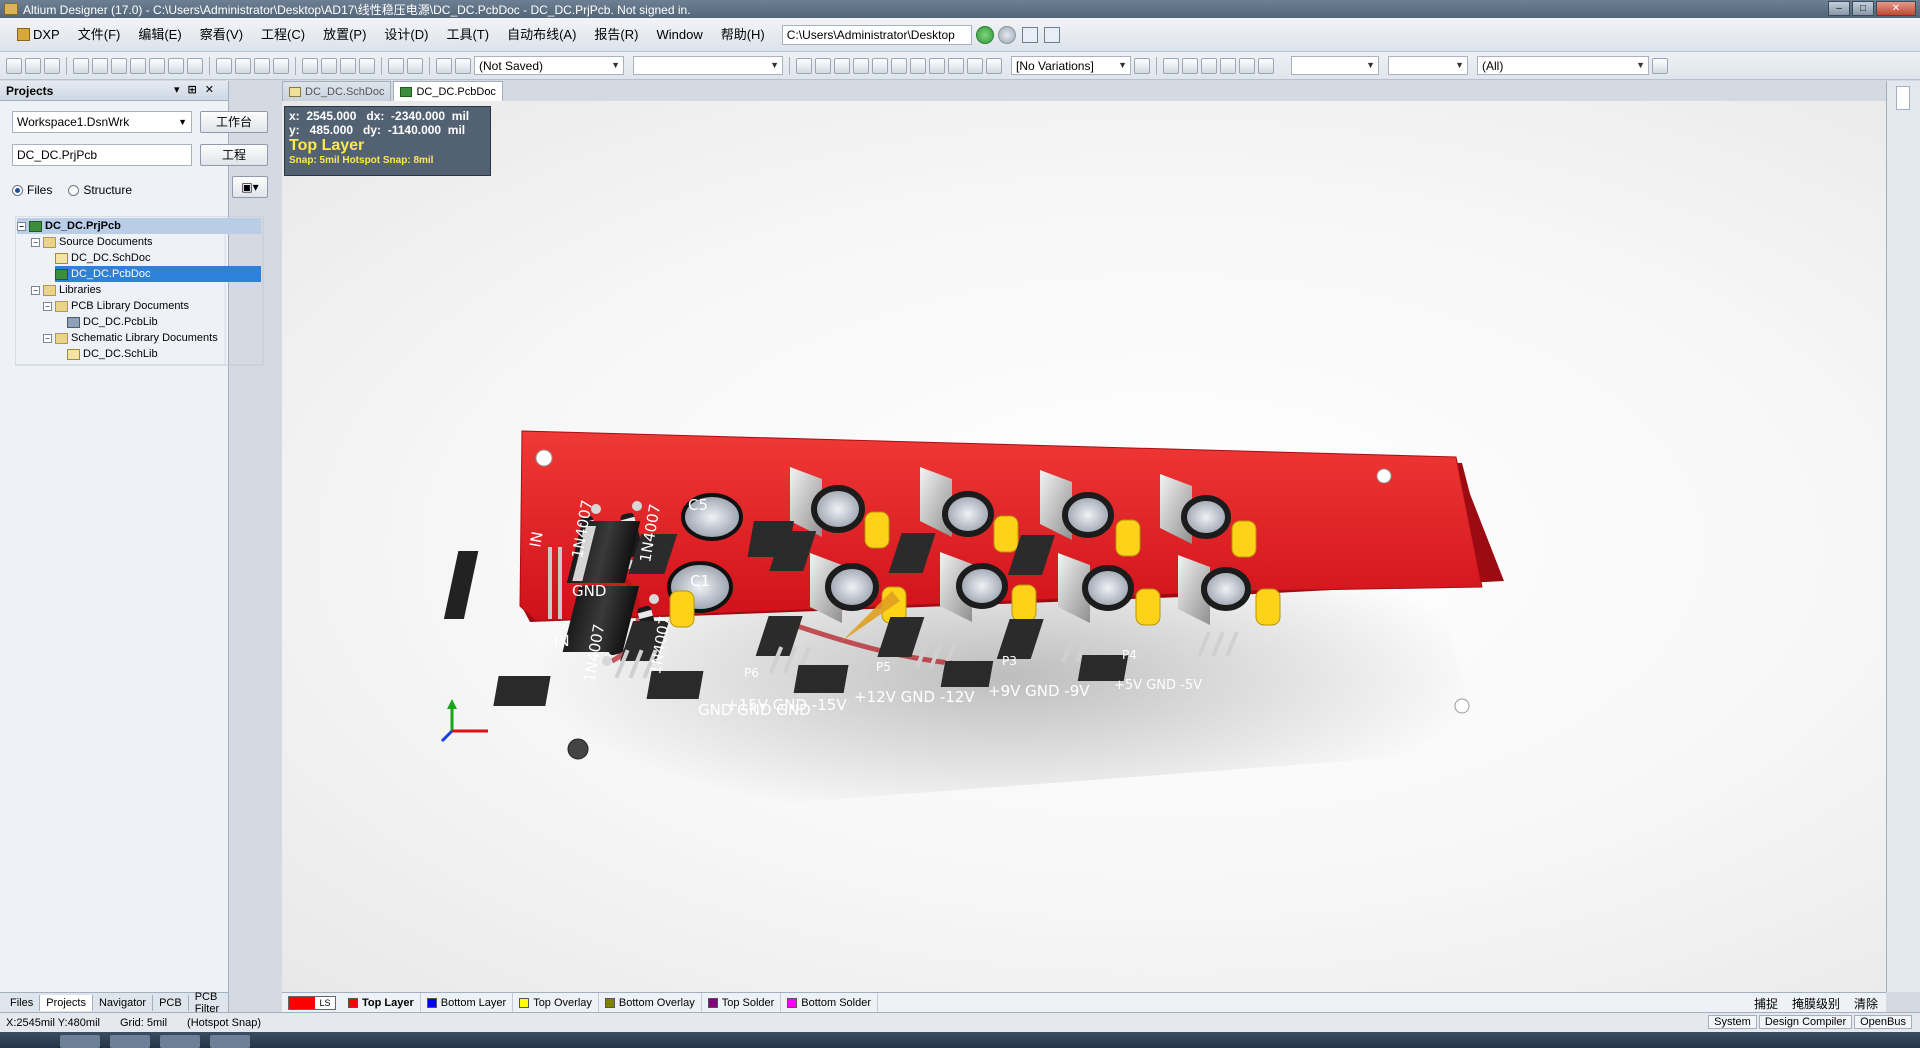 The width and height of the screenshot is (1920, 1048). I want to click on saved-state-combo: (Not Saved) ▼, so click(549, 65).